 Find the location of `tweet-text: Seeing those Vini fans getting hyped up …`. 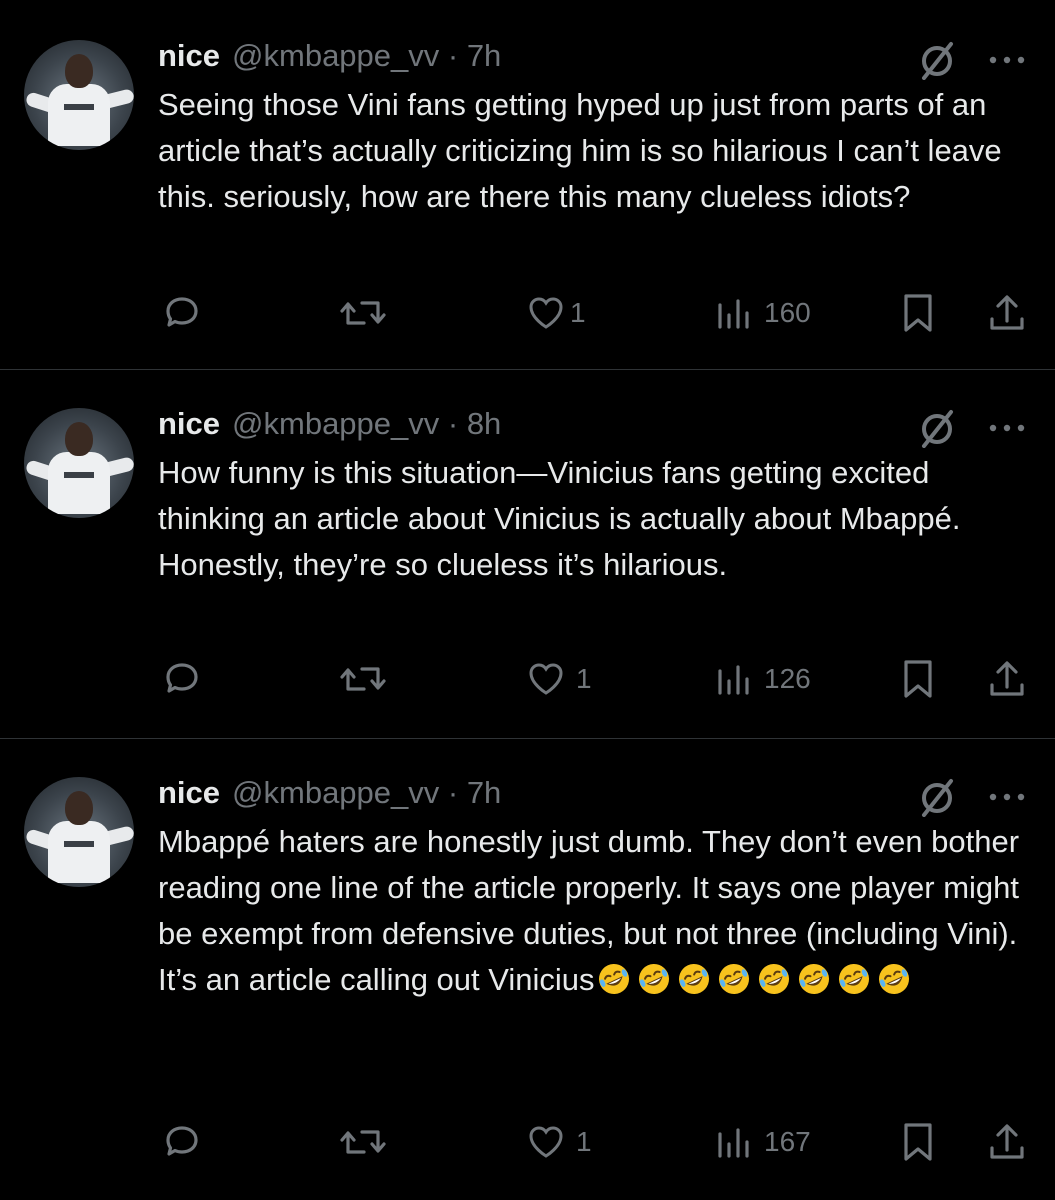

tweet-text: Seeing those Vini fans getting hyped up … is located at coordinates (580, 150).